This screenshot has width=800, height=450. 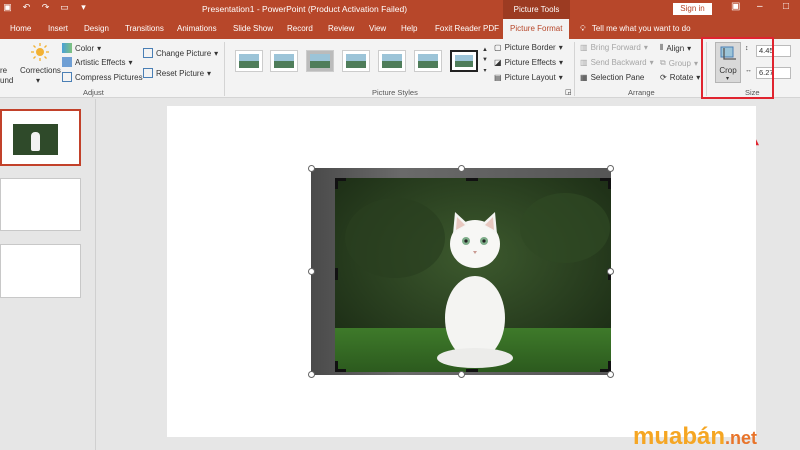 I want to click on compress-pictures-button: Compress Pictures, so click(x=102, y=77).